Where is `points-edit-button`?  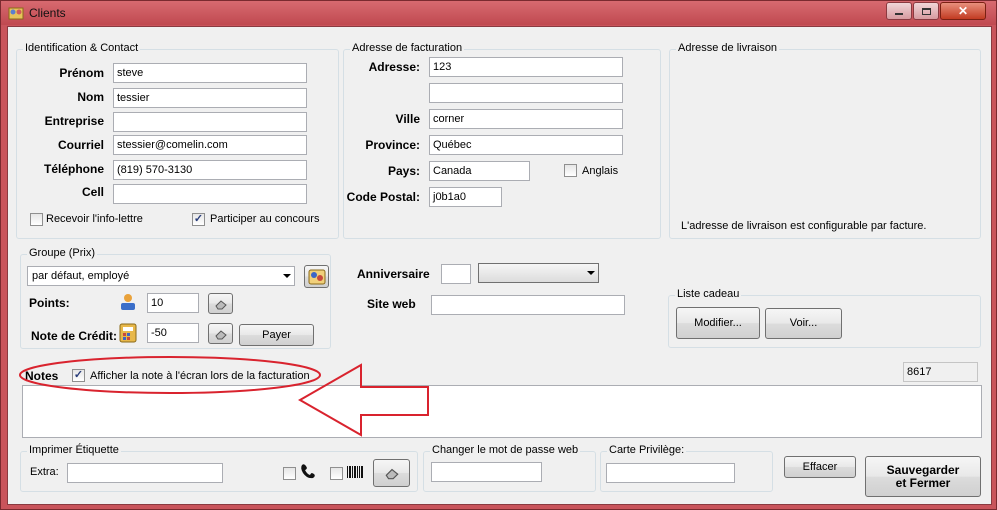
points-edit-button is located at coordinates (220, 303).